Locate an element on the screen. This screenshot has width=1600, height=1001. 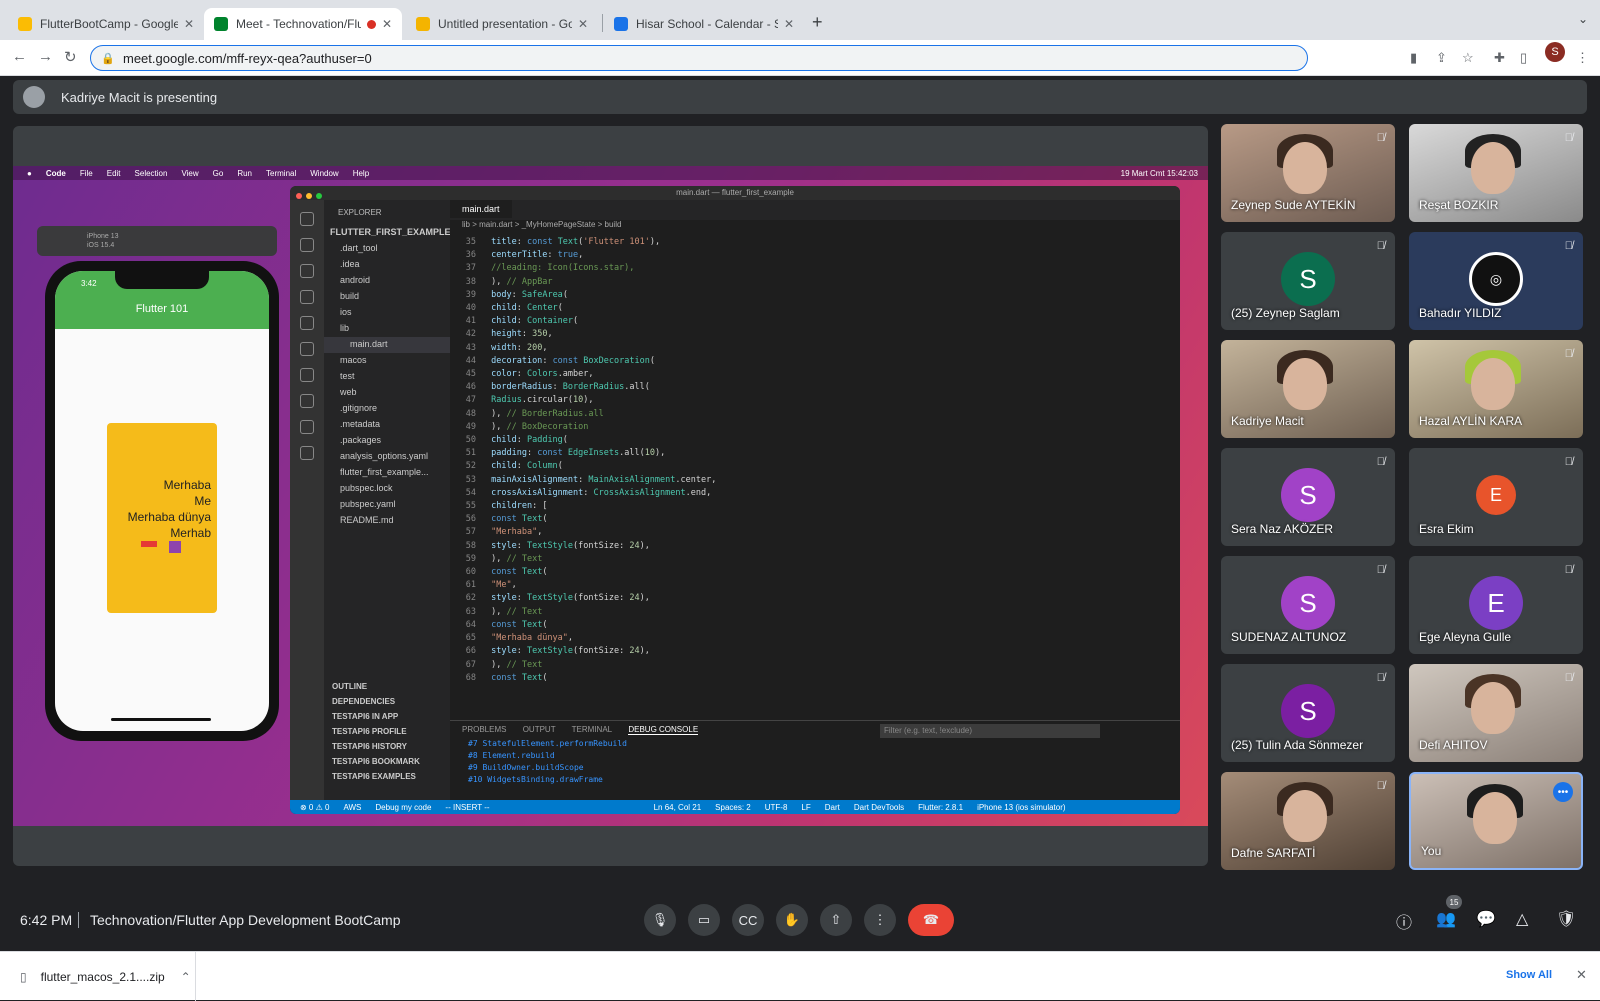
explorer-section: TESTAPI6 BOOKMARK is located at coordinates (376, 761).